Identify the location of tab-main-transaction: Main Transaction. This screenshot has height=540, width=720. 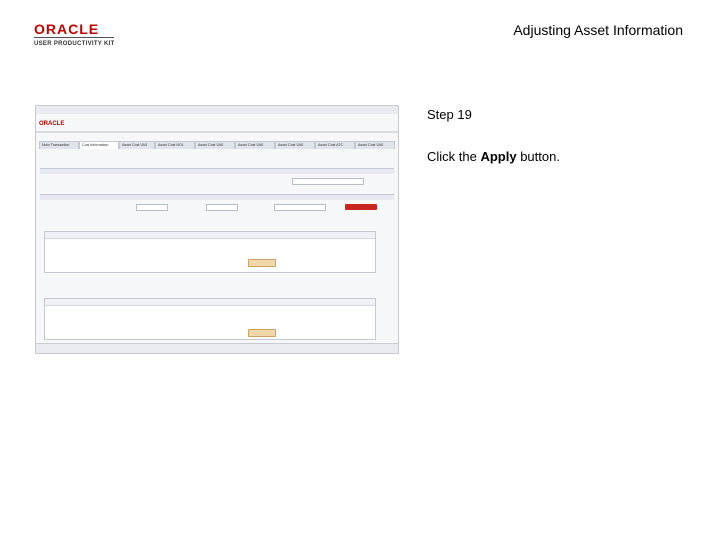
(59, 145).